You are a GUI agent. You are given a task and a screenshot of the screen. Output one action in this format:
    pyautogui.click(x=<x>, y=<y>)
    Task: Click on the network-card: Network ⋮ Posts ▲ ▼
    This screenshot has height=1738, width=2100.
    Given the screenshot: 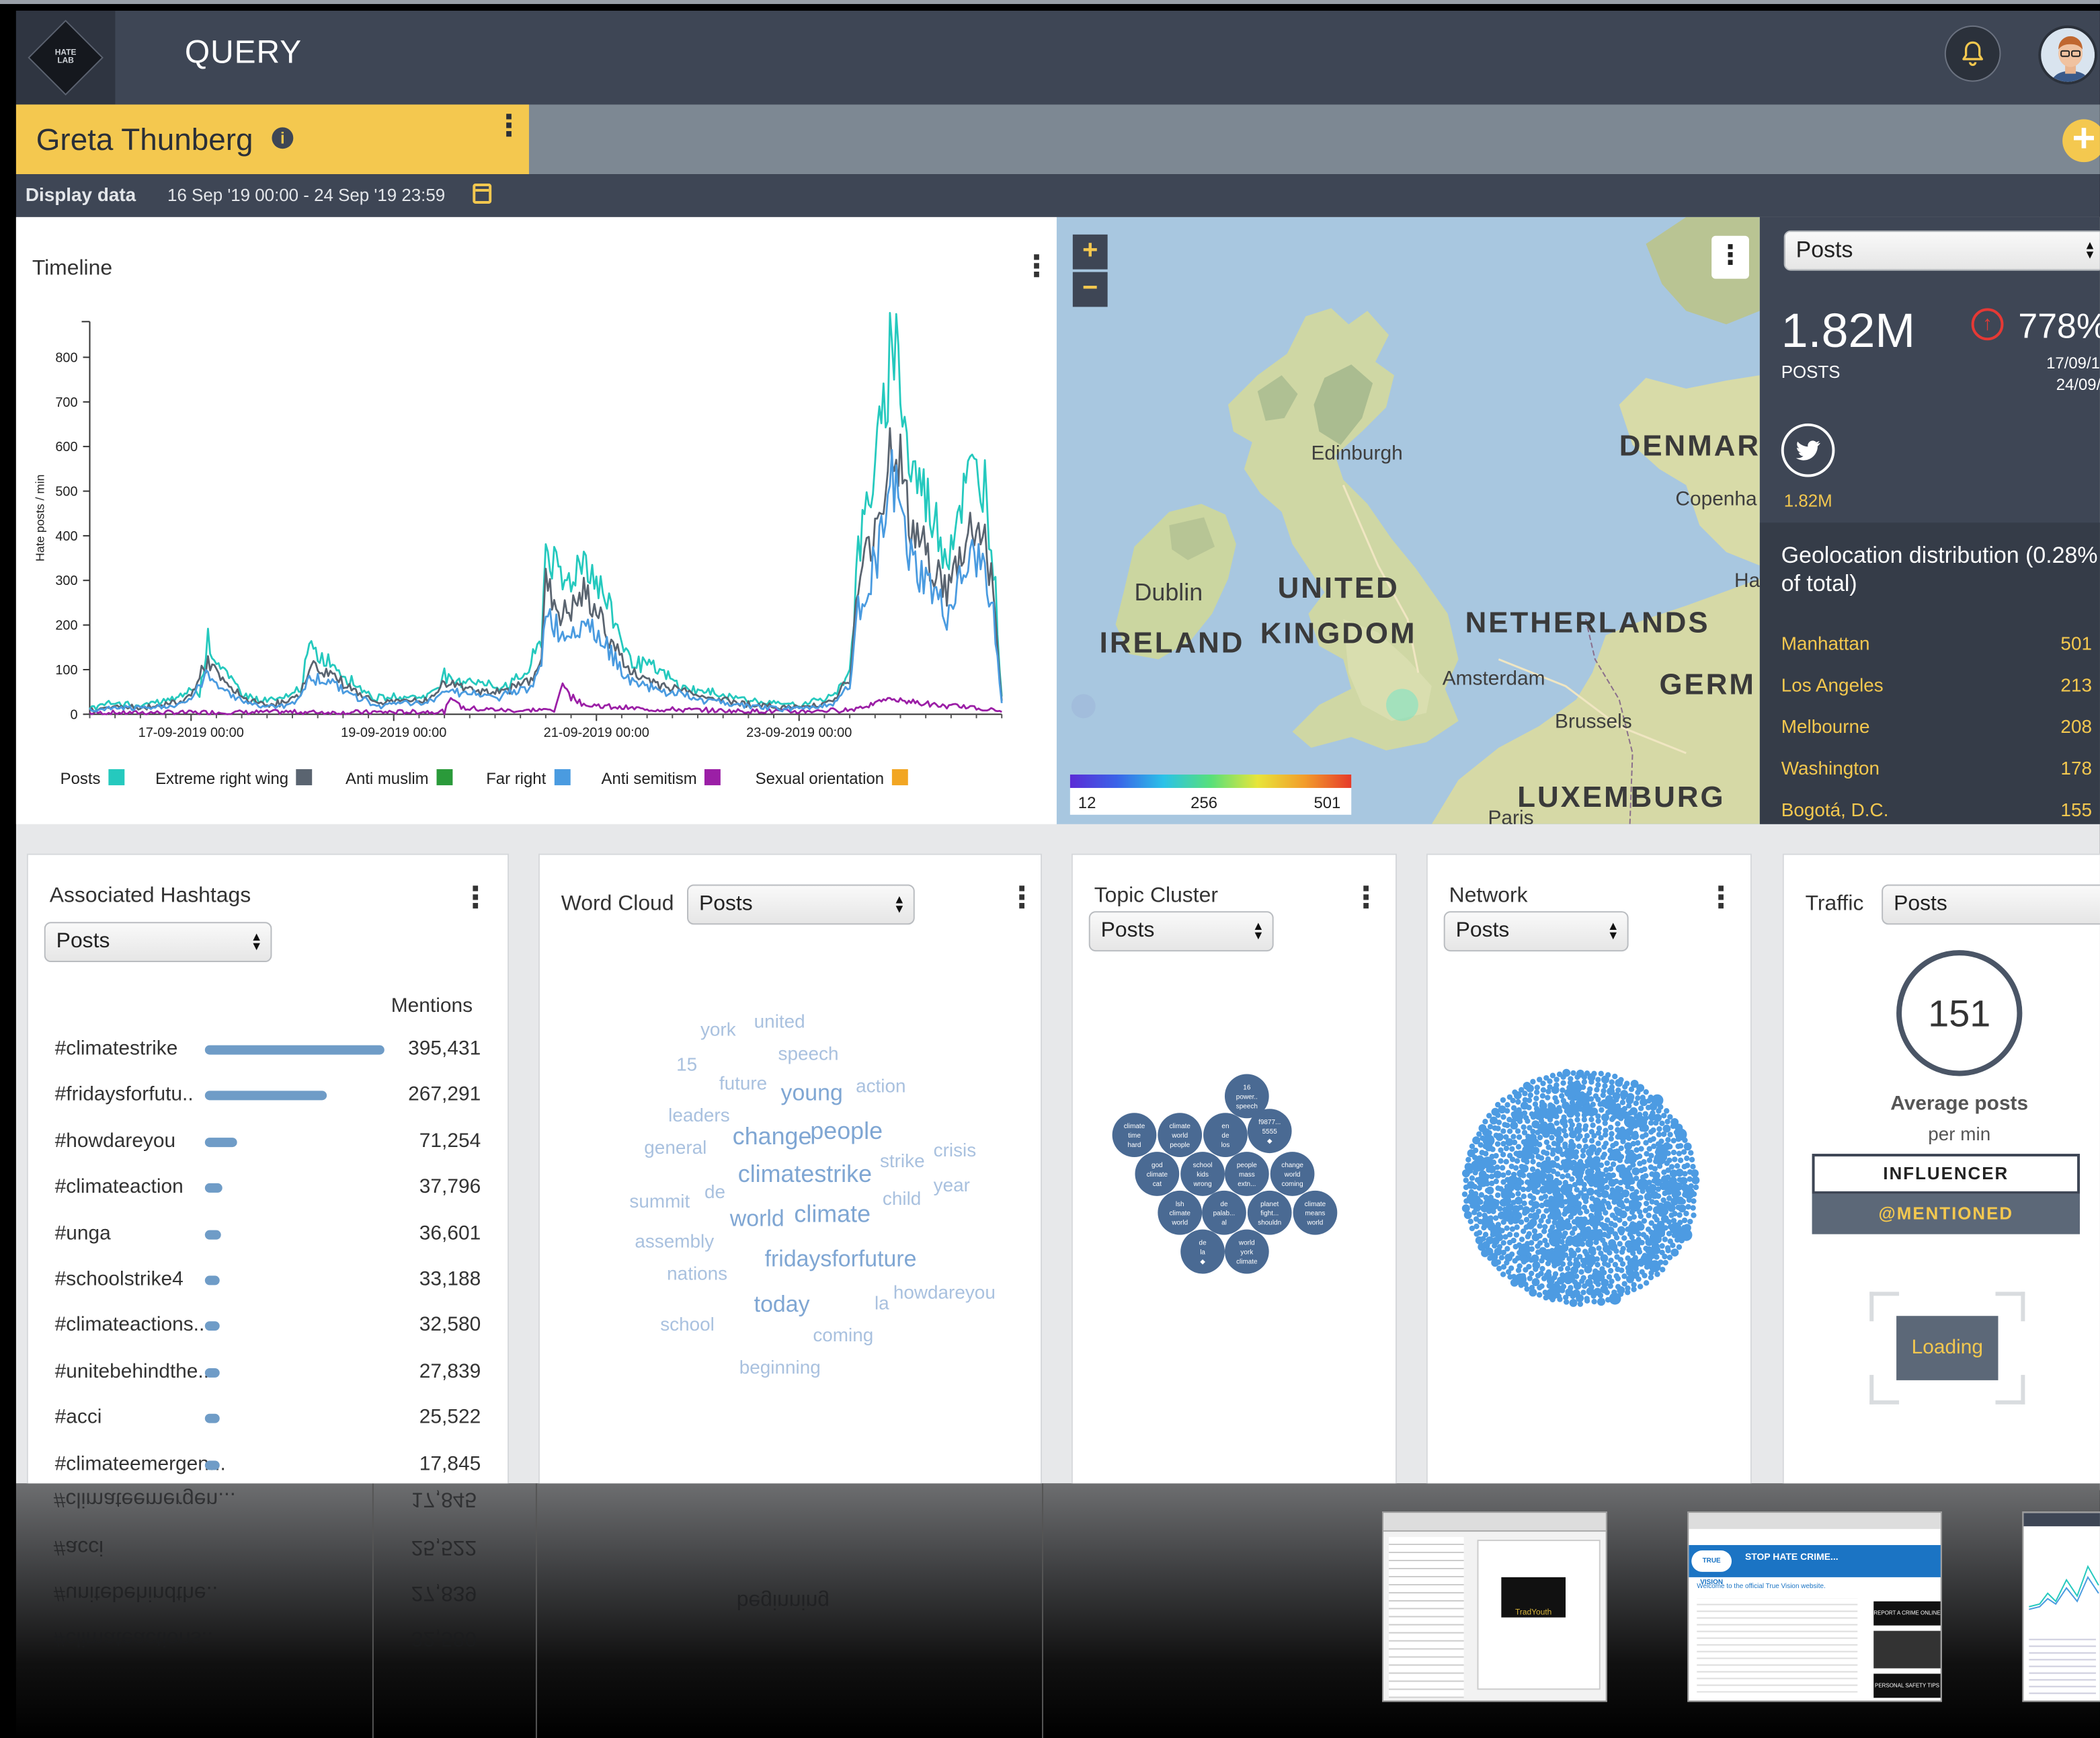 What is the action you would take?
    pyautogui.click(x=1589, y=1172)
    